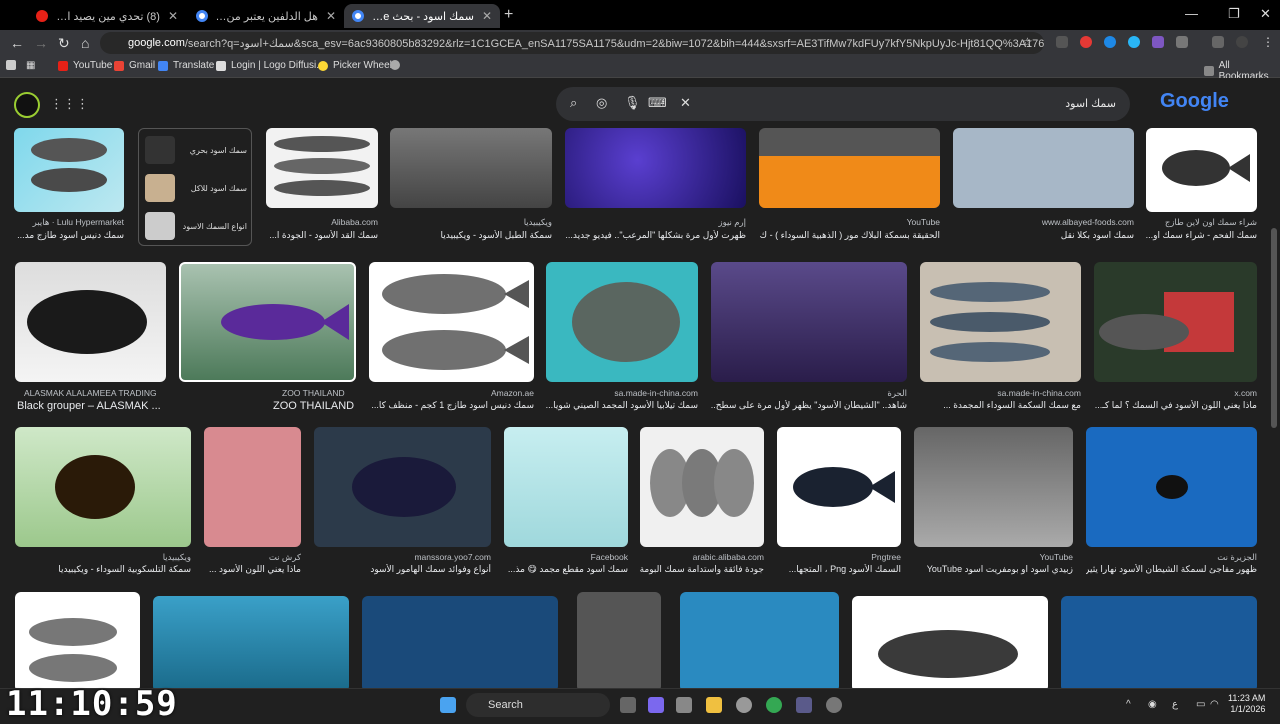 This screenshot has width=1280, height=724. What do you see at coordinates (744, 705) in the screenshot?
I see `settings-icon` at bounding box center [744, 705].